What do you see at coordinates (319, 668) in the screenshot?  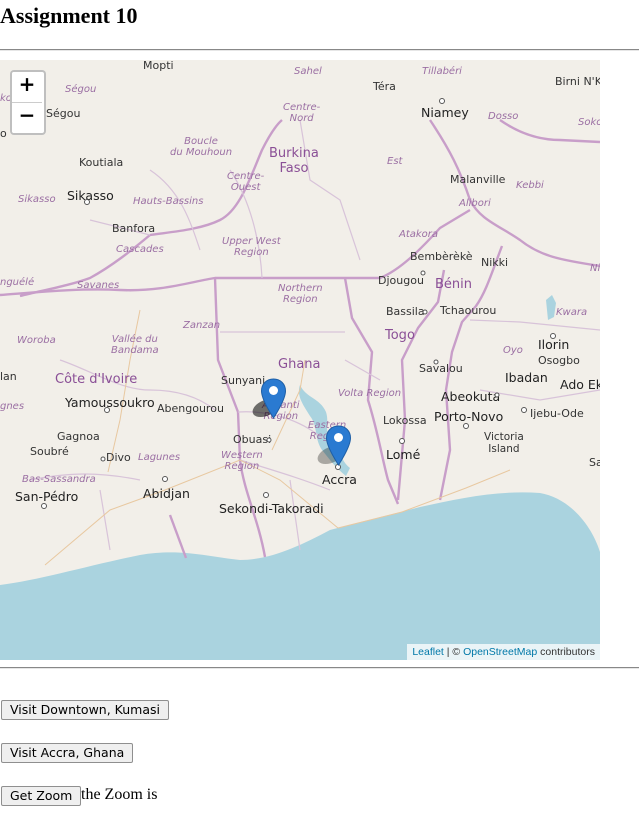 I see `bottom-divider` at bounding box center [319, 668].